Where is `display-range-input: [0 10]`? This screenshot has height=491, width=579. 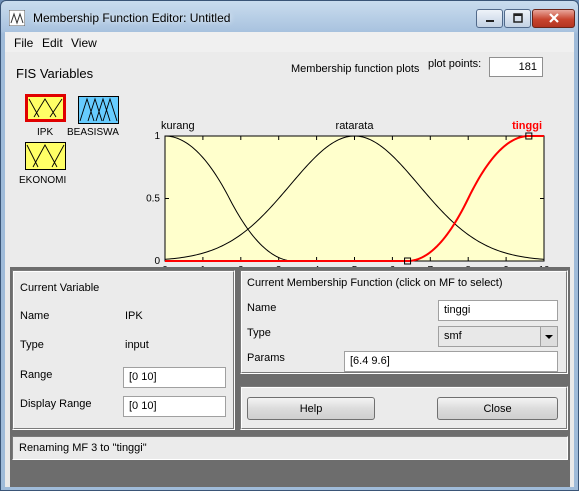
display-range-input: [0 10] is located at coordinates (174, 406).